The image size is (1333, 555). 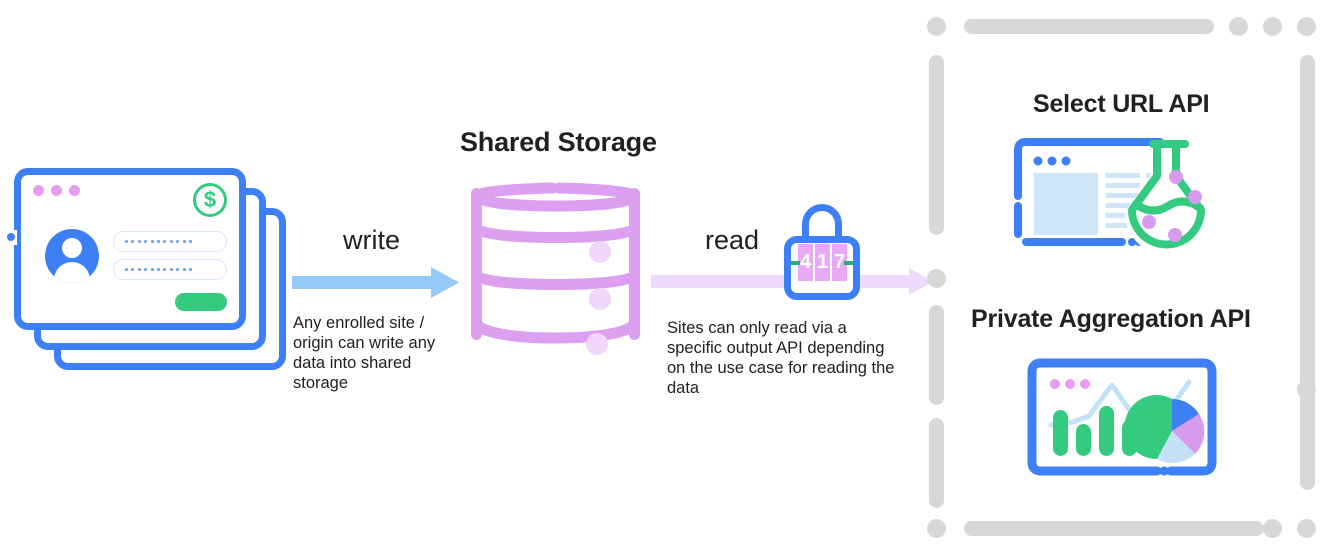 I want to click on lock-digit: 1, so click(x=822, y=262).